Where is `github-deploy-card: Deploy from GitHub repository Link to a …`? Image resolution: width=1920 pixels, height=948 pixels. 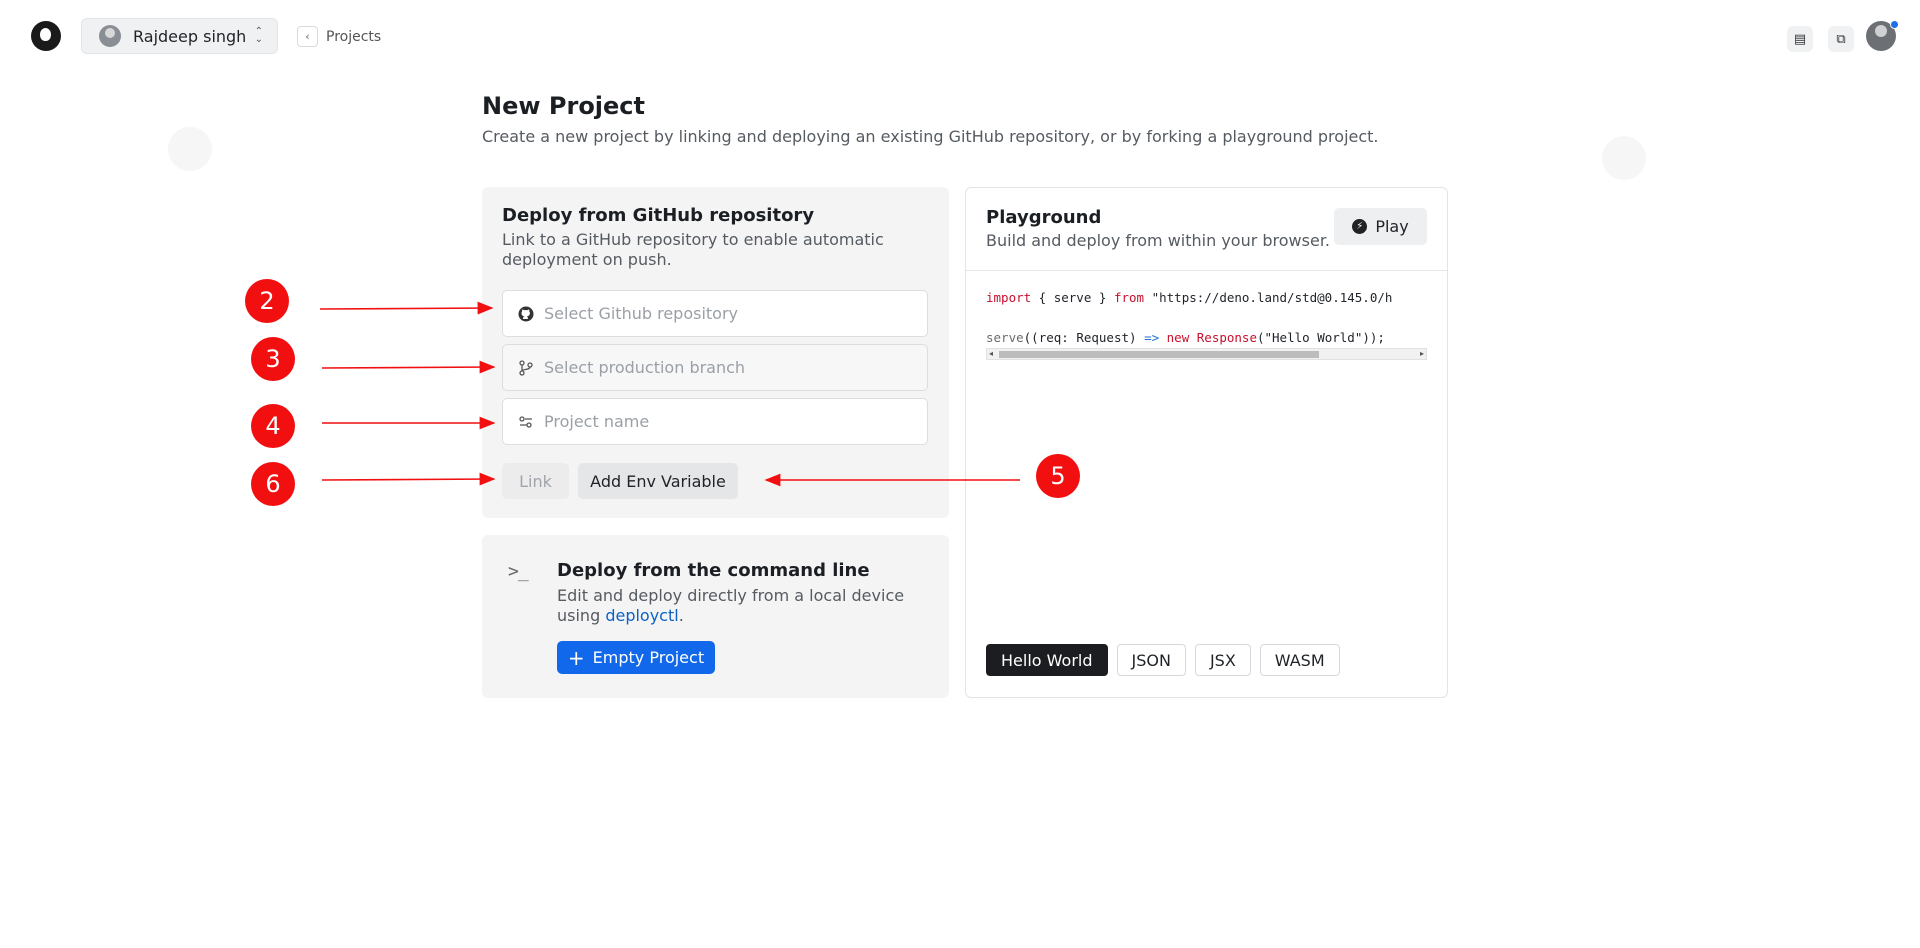 github-deploy-card: Deploy from GitHub repository Link to a … is located at coordinates (715, 352).